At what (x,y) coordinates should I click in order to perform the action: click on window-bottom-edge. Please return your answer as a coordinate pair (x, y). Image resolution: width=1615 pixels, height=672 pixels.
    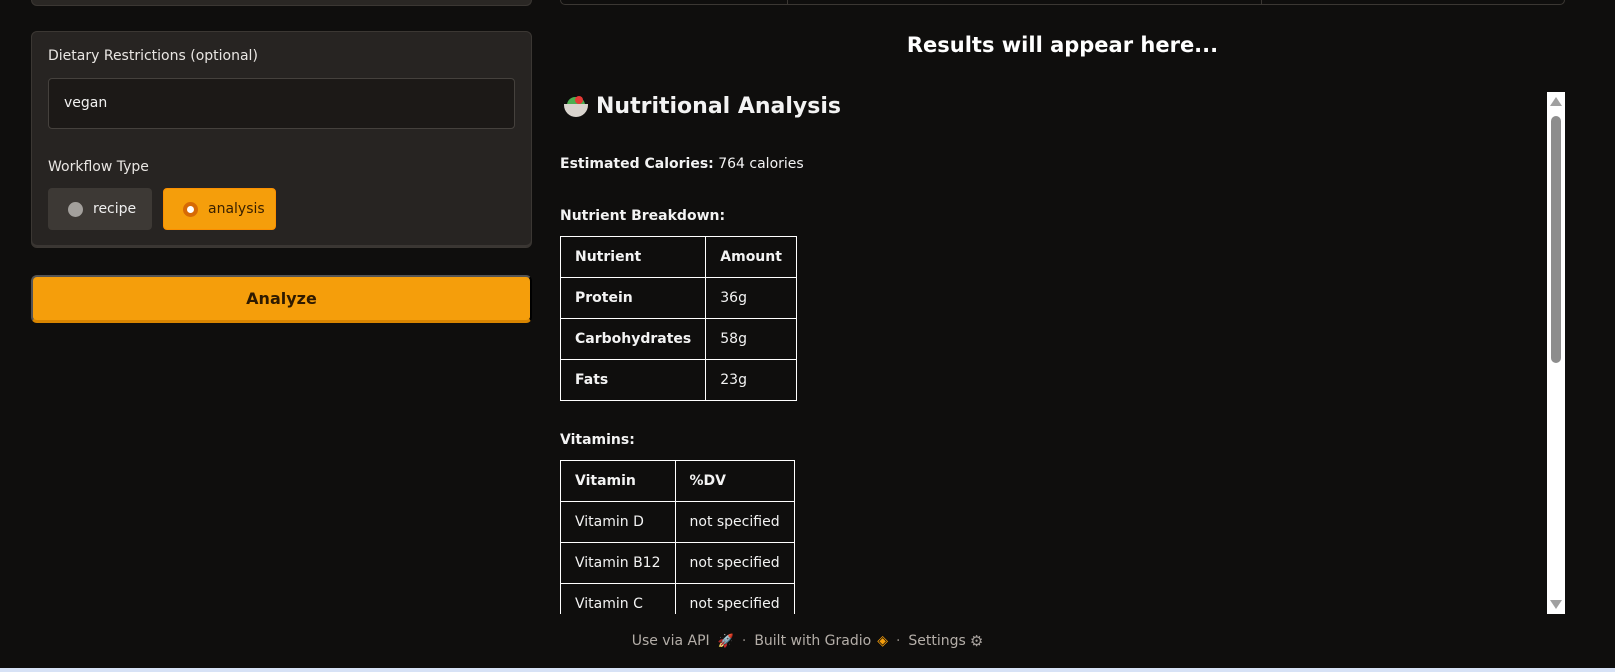
    Looking at the image, I should click on (807, 670).